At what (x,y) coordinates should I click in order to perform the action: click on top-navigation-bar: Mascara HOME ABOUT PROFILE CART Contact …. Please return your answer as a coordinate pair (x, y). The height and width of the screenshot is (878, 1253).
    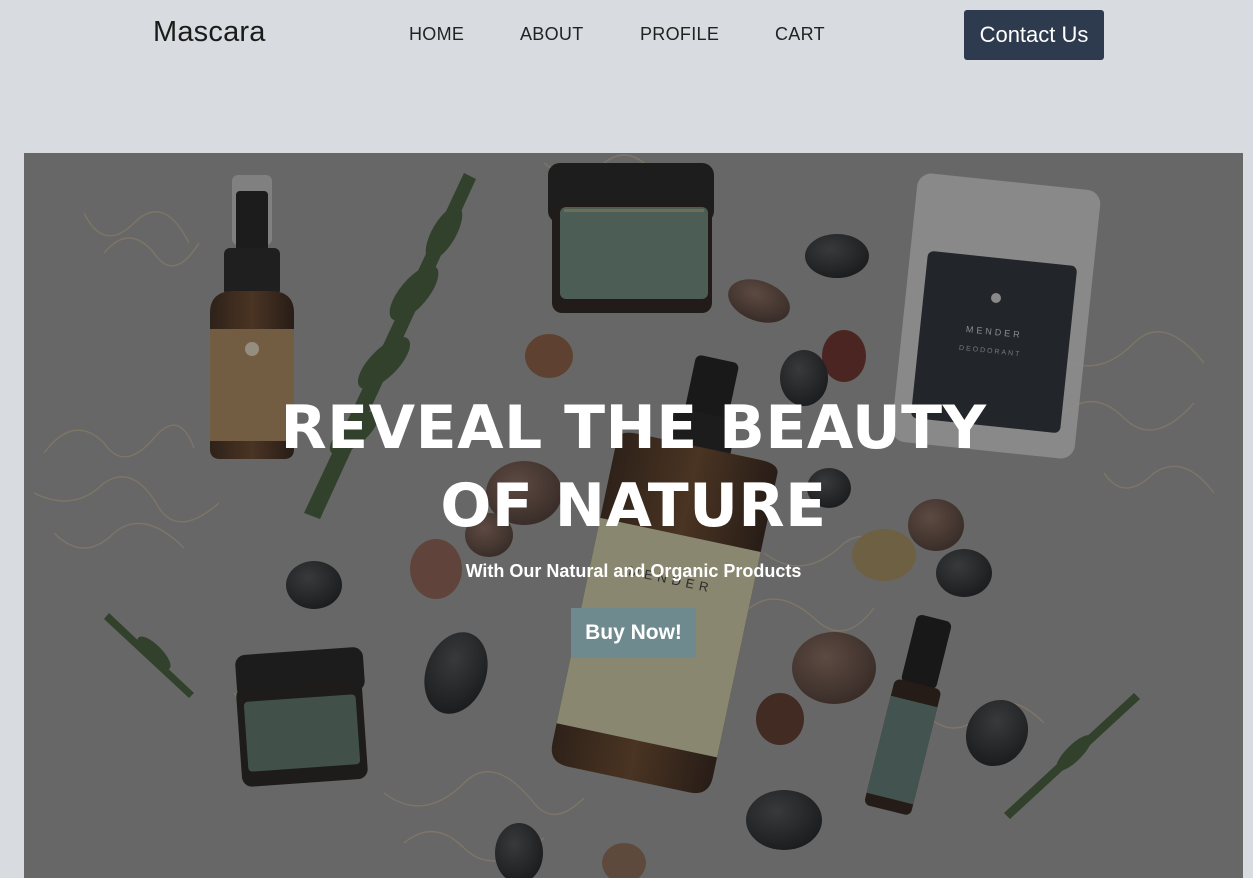
    Looking at the image, I should click on (626, 35).